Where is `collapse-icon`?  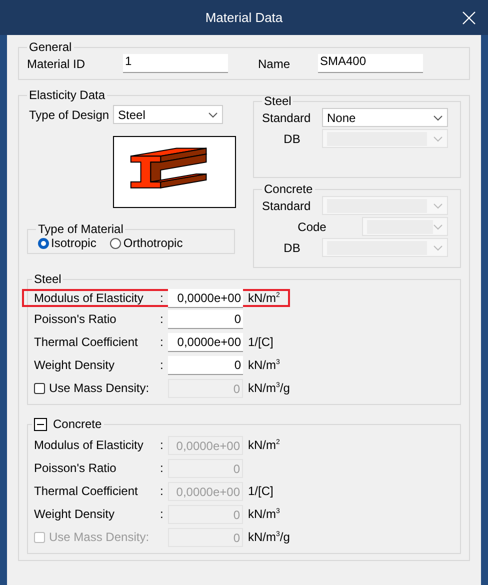
collapse-icon is located at coordinates (40, 424).